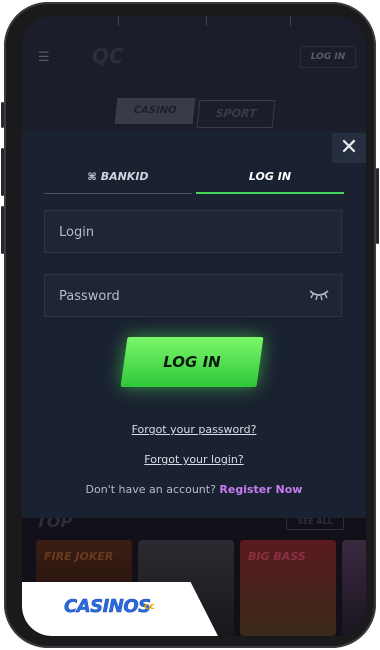 The width and height of the screenshot is (380, 650). I want to click on tab-login: LOG IN, so click(270, 177).